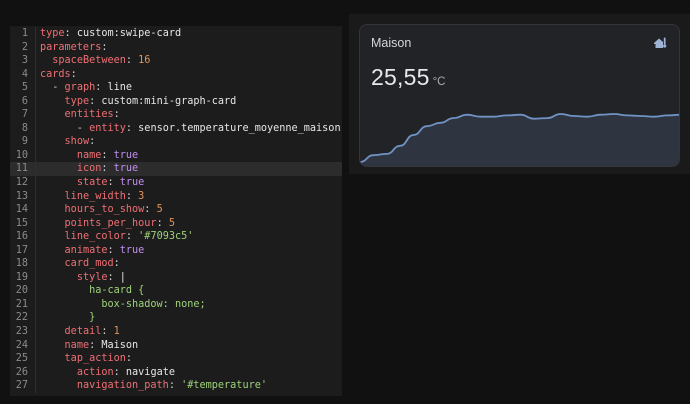 Image resolution: width=690 pixels, height=404 pixels. What do you see at coordinates (176, 88) in the screenshot?
I see `code-line: 5 - graph: line` at bounding box center [176, 88].